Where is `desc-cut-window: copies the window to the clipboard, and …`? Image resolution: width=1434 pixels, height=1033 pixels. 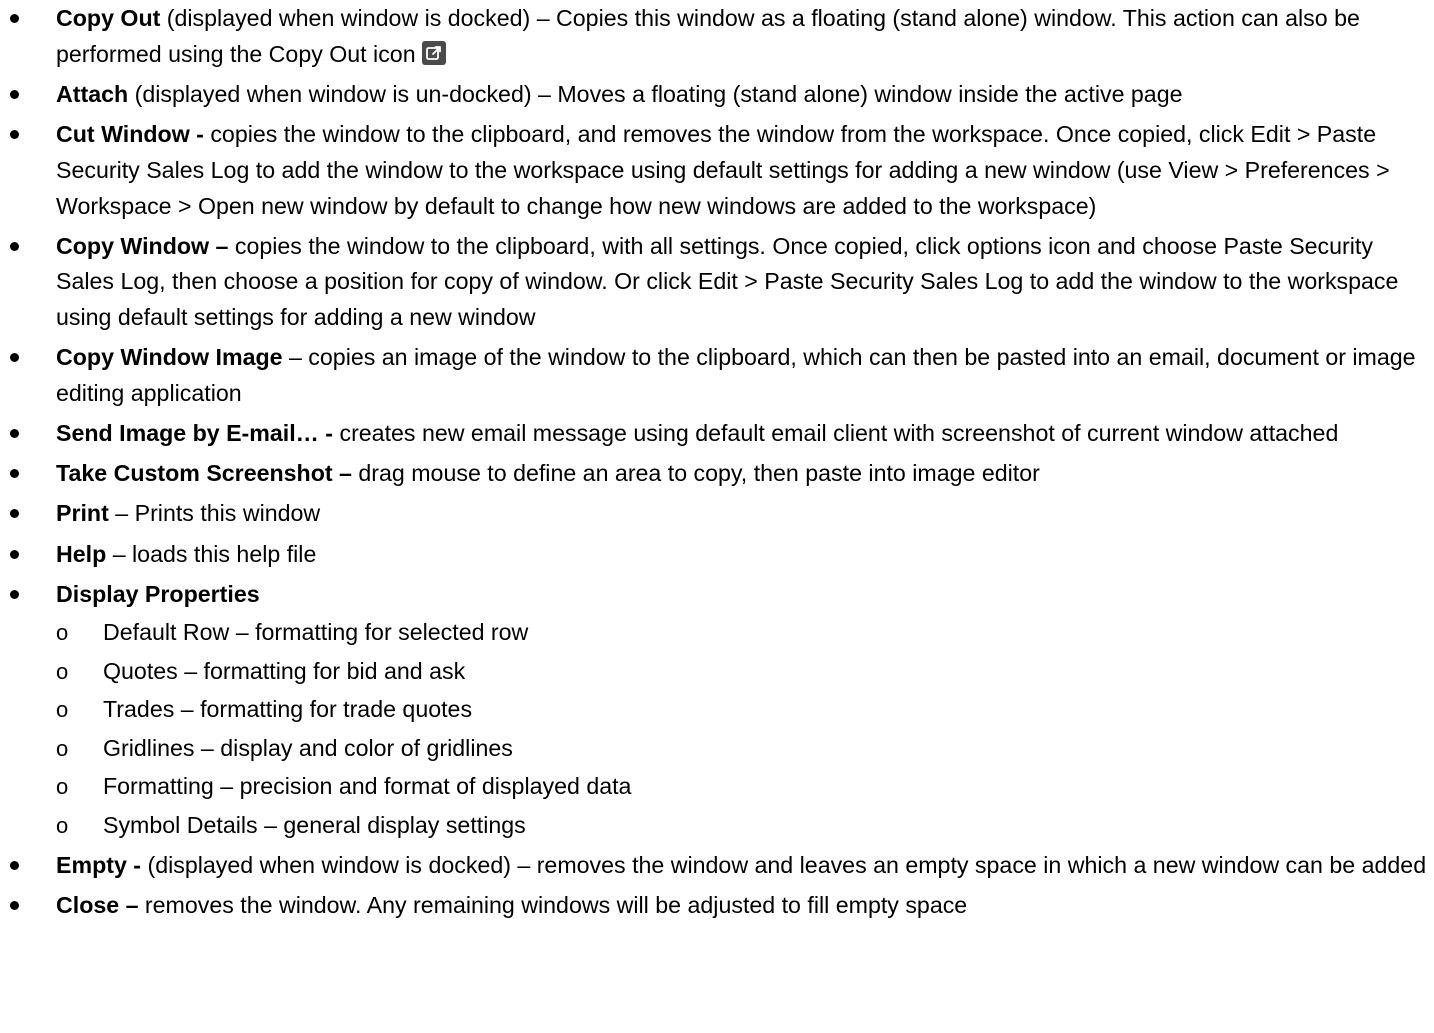
desc-cut-window: copies the window to the clipboard, and … is located at coordinates (723, 169).